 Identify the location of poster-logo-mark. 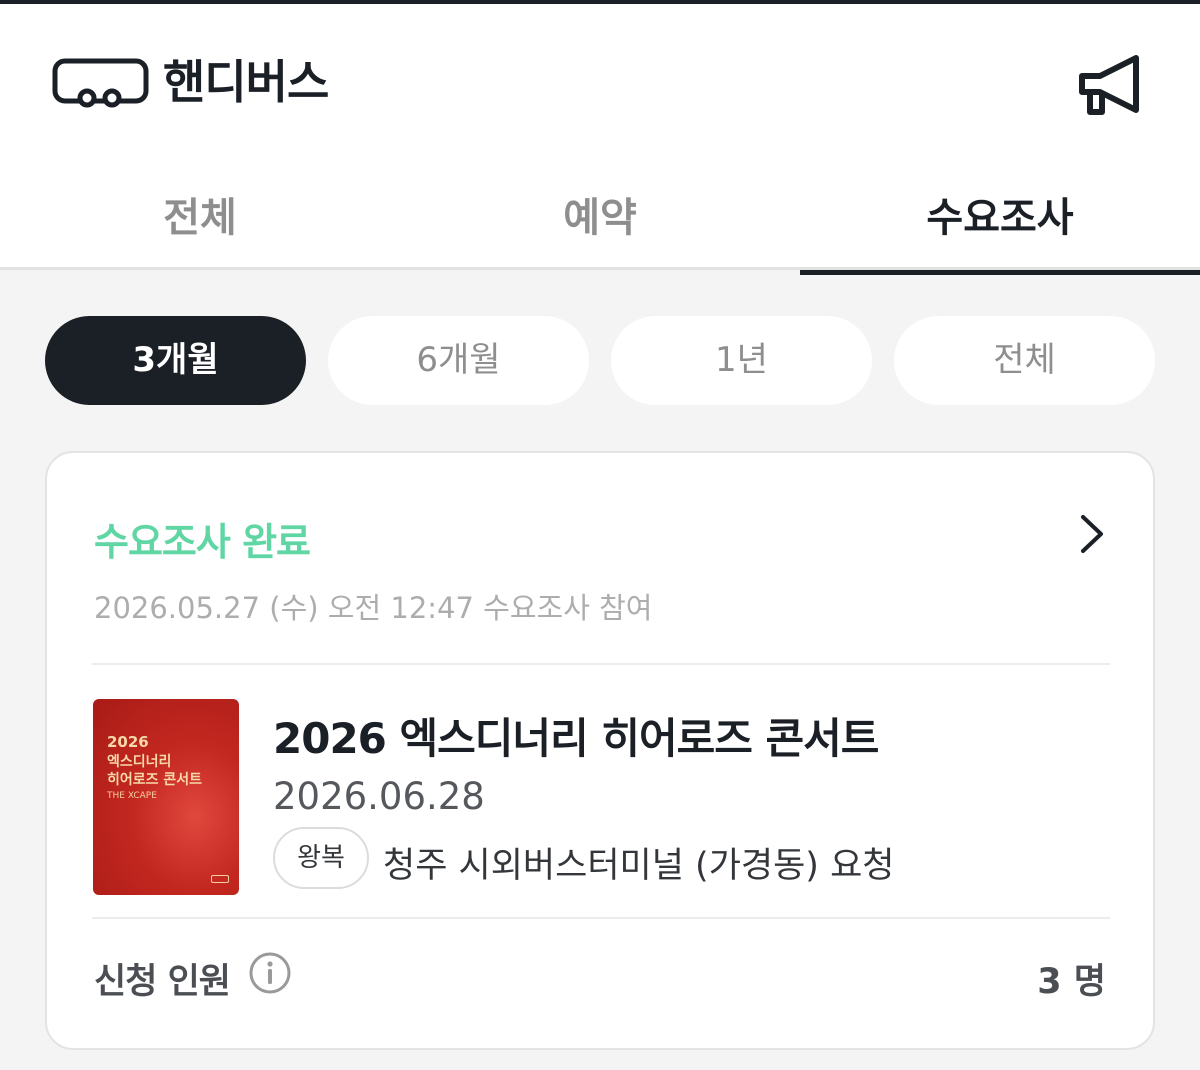
(220, 879).